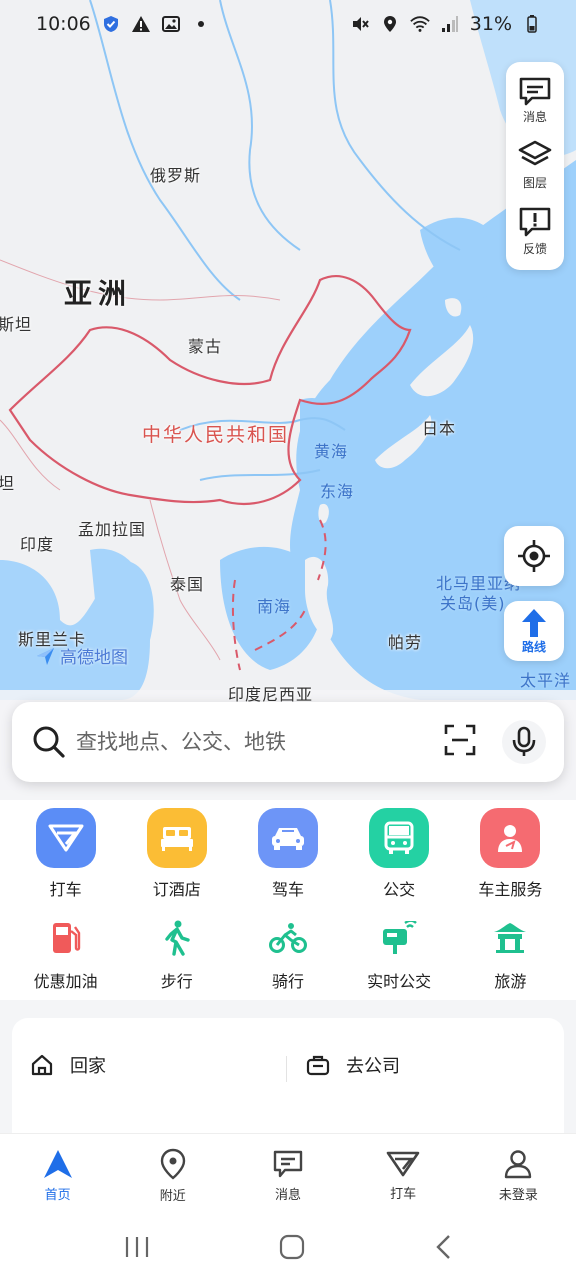 The image size is (576, 1280). I want to click on nav-home-label: 首页, so click(57, 1195).